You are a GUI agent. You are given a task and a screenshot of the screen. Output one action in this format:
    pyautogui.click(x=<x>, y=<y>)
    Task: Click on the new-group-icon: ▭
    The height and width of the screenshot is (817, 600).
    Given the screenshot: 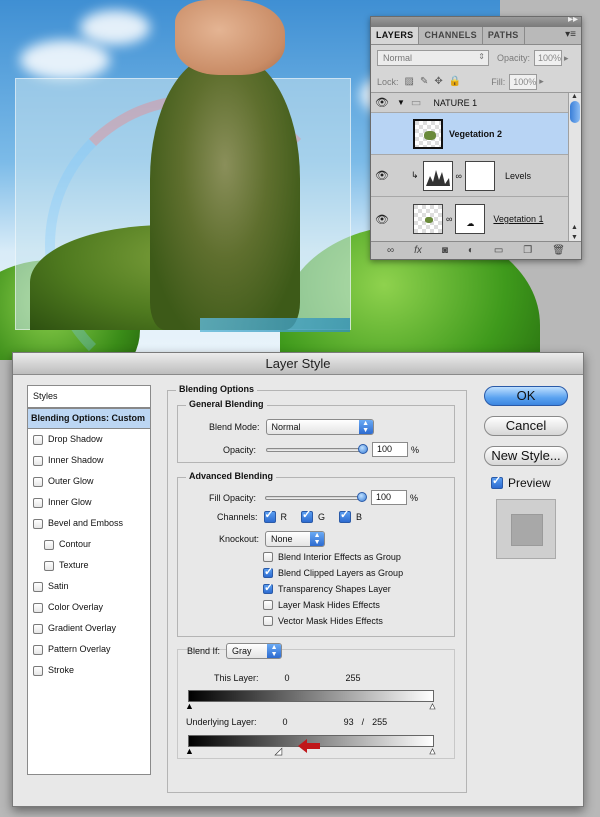 What is the action you would take?
    pyautogui.click(x=498, y=250)
    